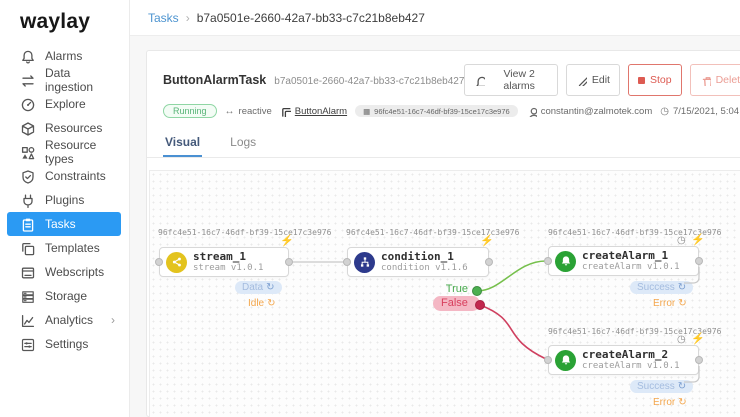 The width and height of the screenshot is (740, 417). Describe the element at coordinates (424, 268) in the screenshot. I see `node-plugin-version: condition v1.1.6` at that location.